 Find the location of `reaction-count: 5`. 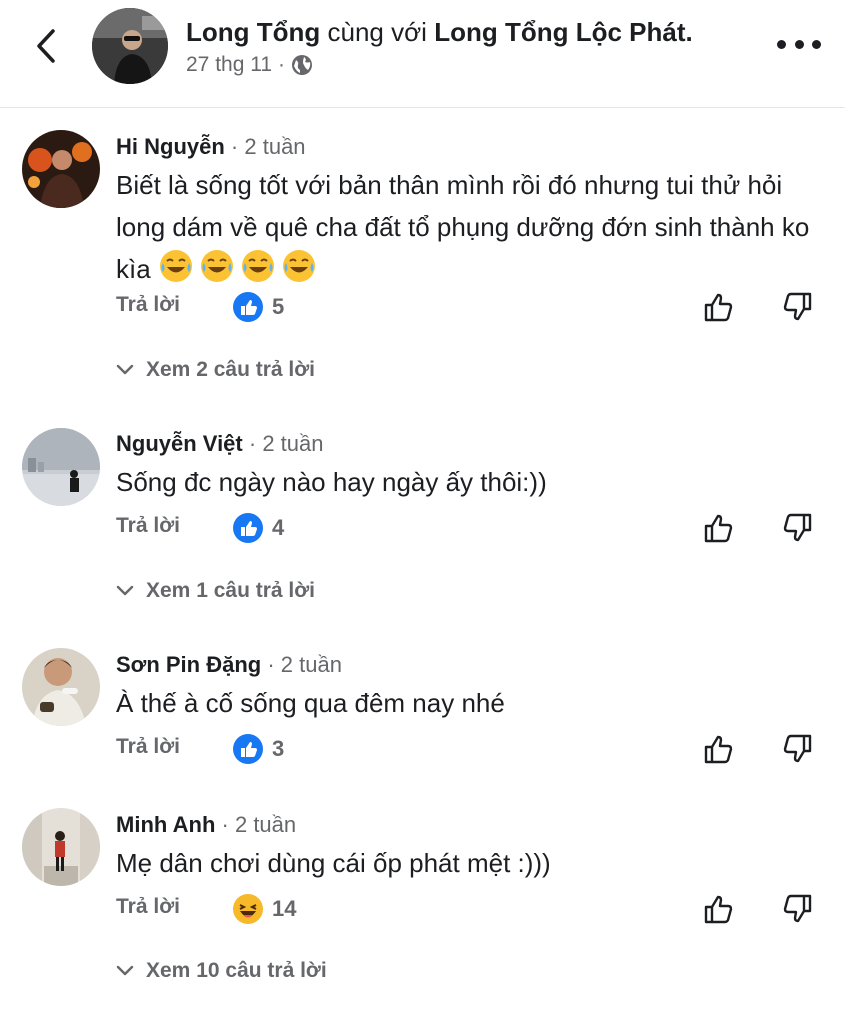

reaction-count: 5 is located at coordinates (278, 306).